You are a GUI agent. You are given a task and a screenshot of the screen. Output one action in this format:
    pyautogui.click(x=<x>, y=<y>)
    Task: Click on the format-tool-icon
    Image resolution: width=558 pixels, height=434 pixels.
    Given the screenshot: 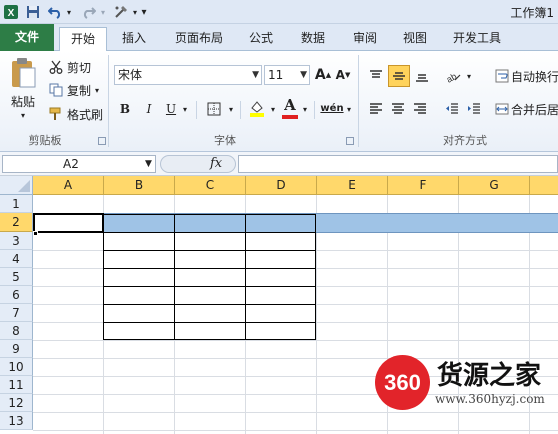 What is the action you would take?
    pyautogui.click(x=121, y=12)
    